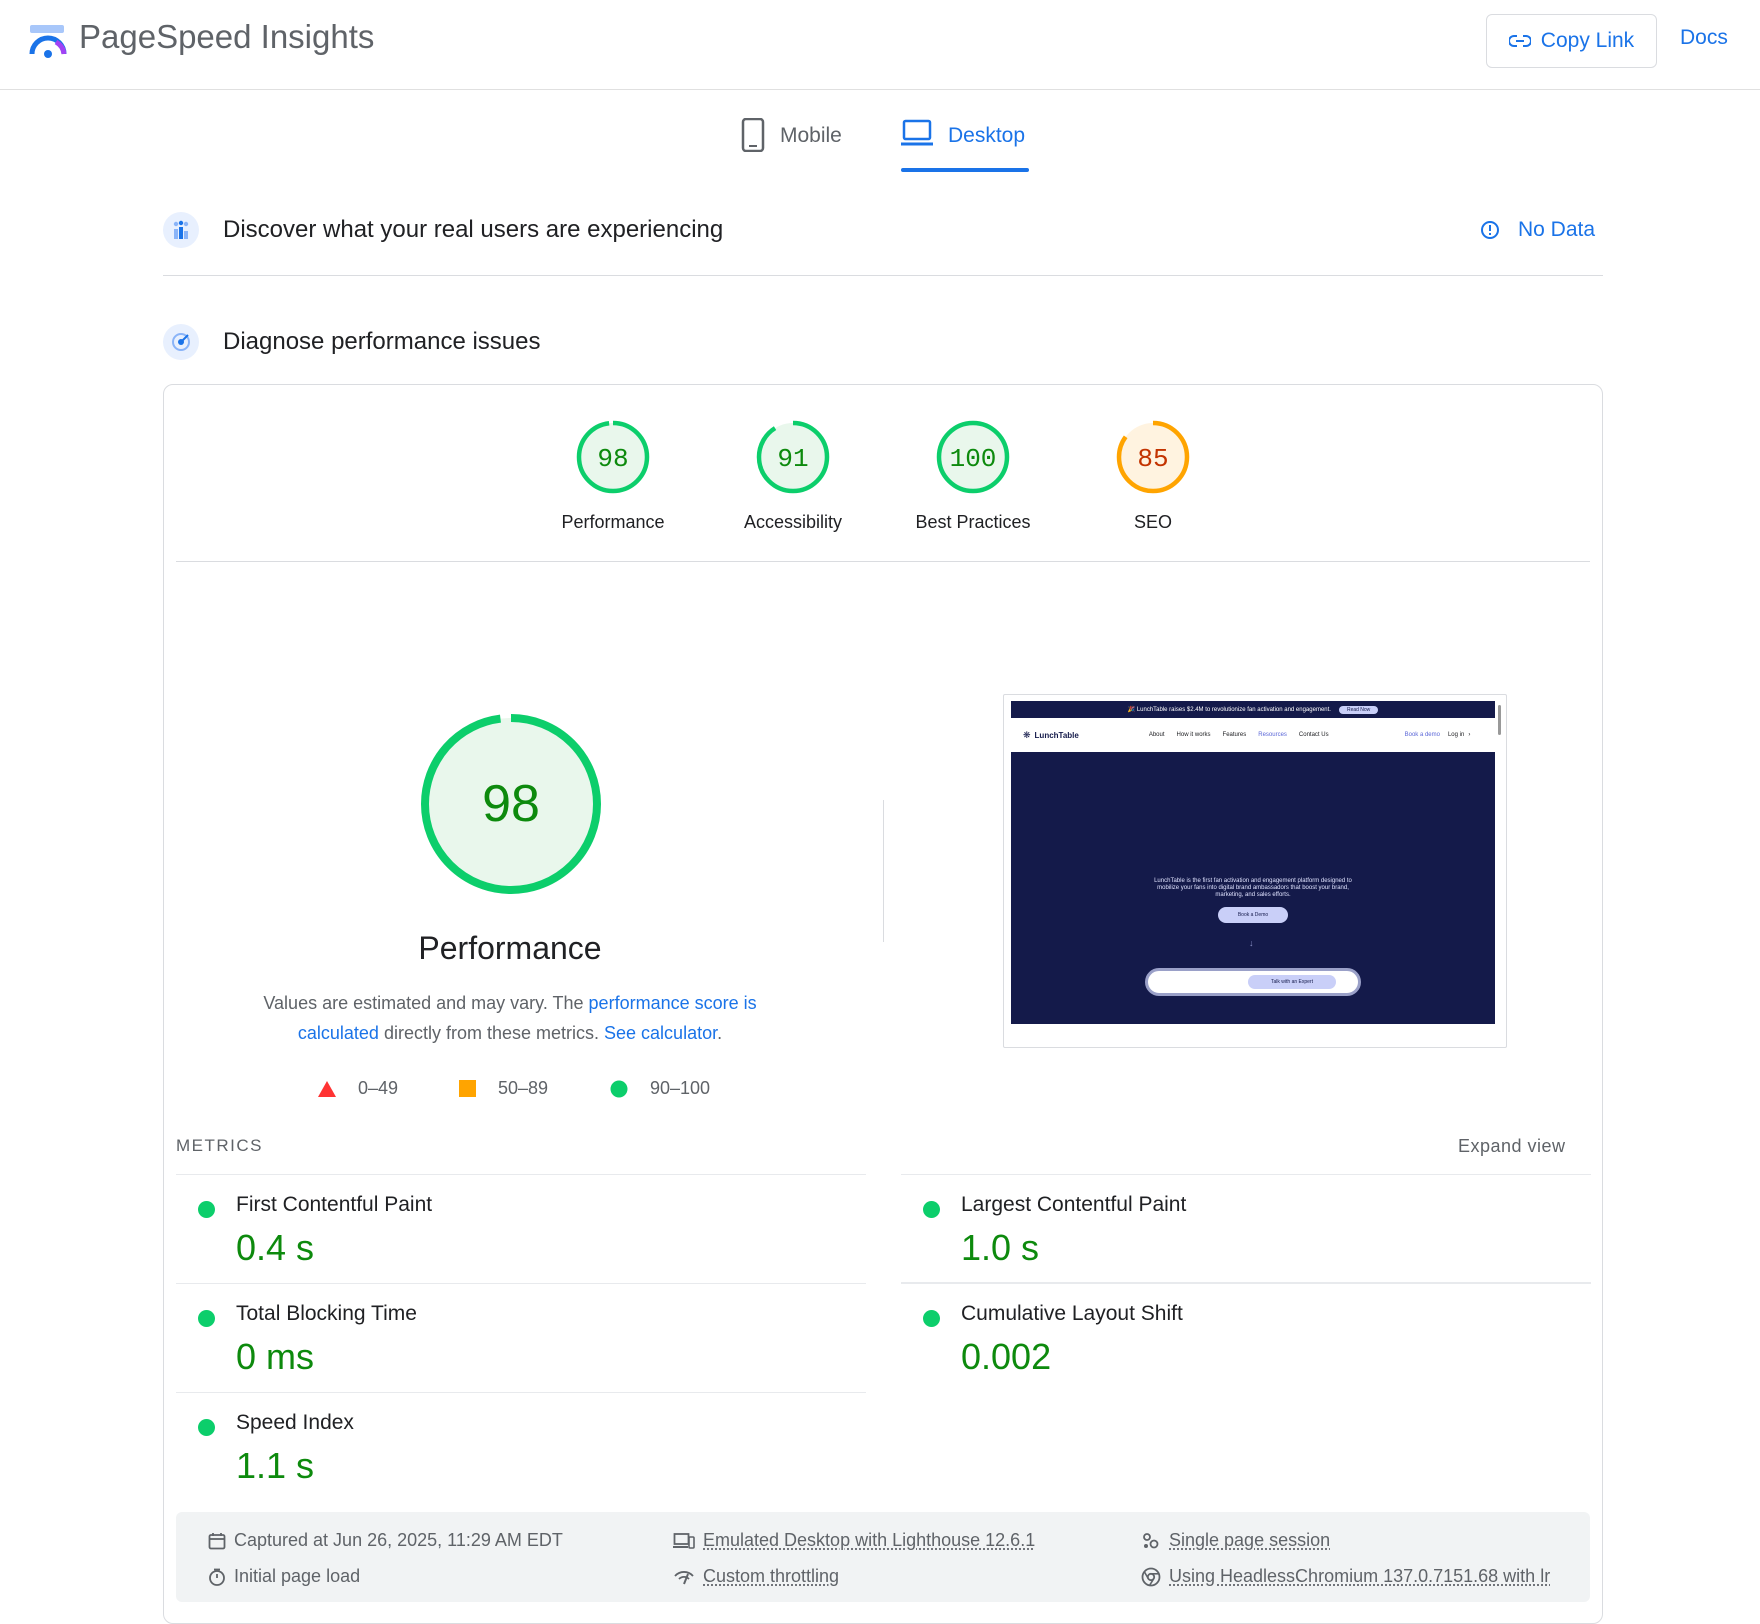  What do you see at coordinates (511, 804) in the screenshot?
I see `performance-big-gauge: 98` at bounding box center [511, 804].